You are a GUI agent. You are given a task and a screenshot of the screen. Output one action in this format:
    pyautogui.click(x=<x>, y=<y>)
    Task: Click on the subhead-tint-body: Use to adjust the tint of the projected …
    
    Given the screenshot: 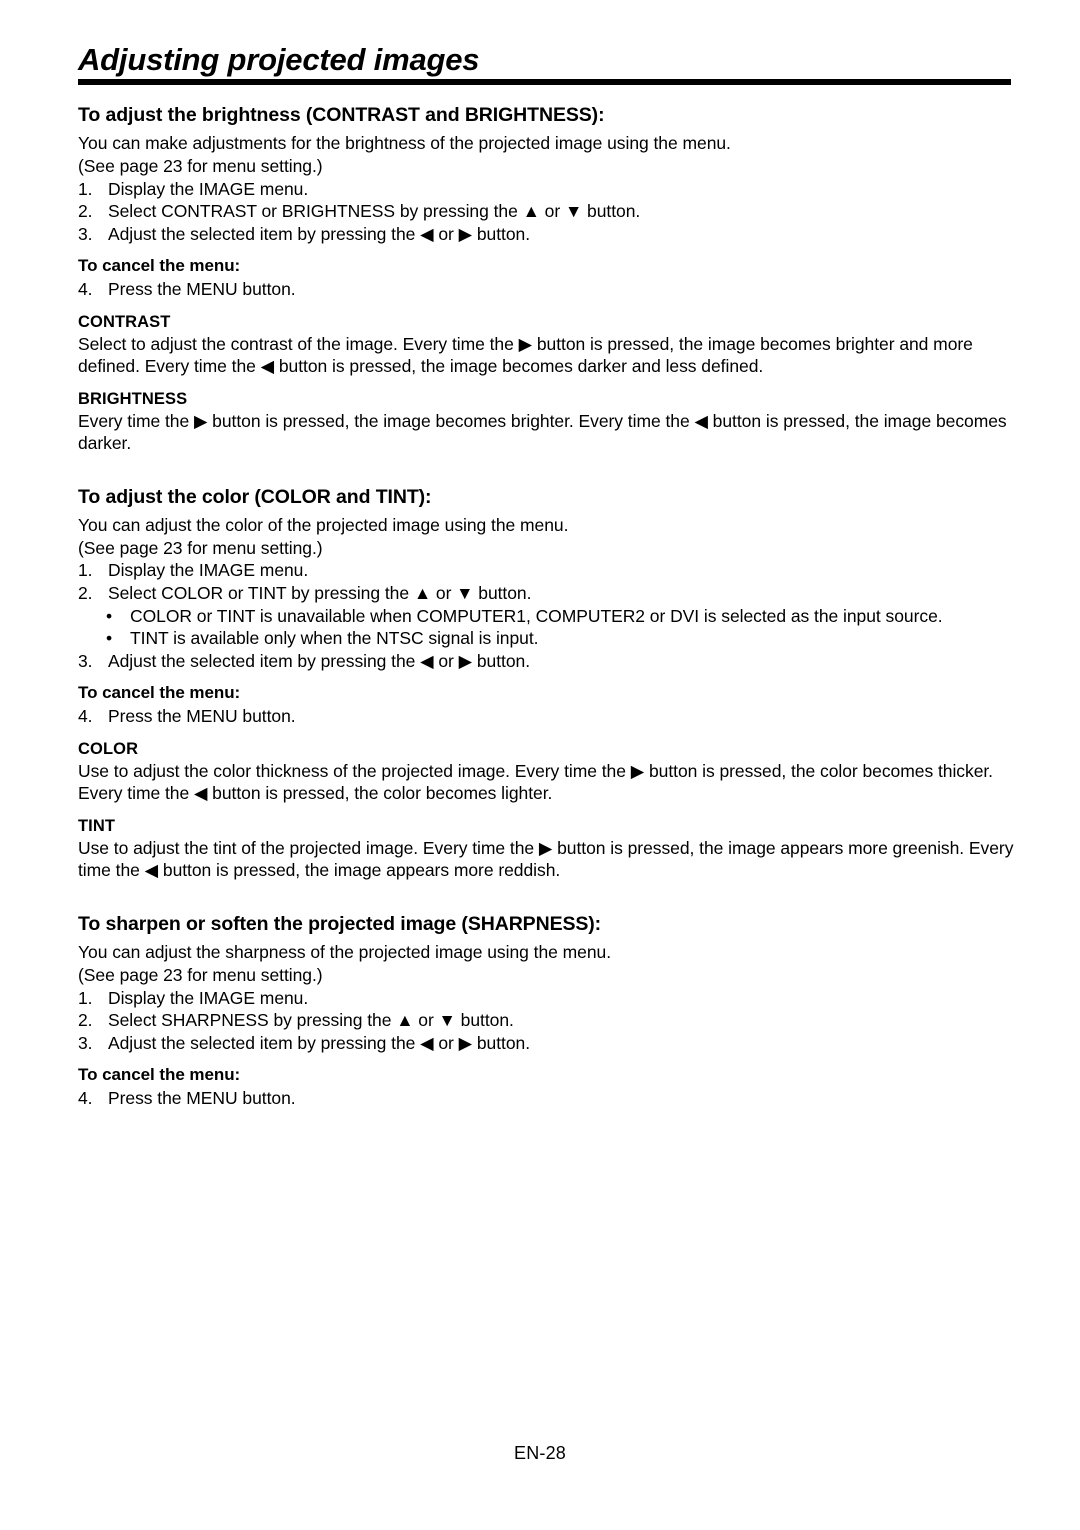 What is the action you would take?
    pyautogui.click(x=546, y=859)
    